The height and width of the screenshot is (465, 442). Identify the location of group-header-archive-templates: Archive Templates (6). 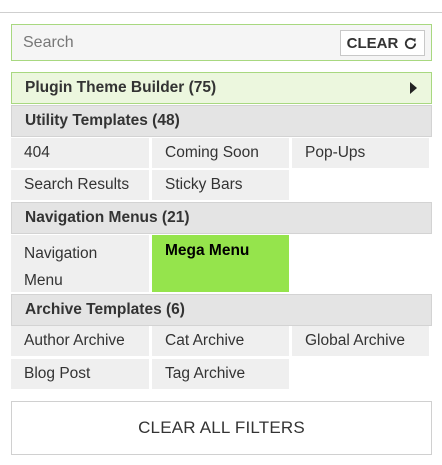
(221, 310).